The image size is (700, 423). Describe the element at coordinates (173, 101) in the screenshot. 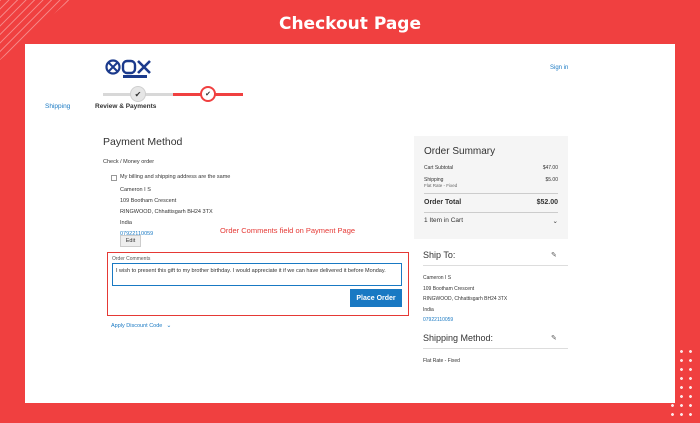

I see `checkout-progress: ✔ ✔` at that location.